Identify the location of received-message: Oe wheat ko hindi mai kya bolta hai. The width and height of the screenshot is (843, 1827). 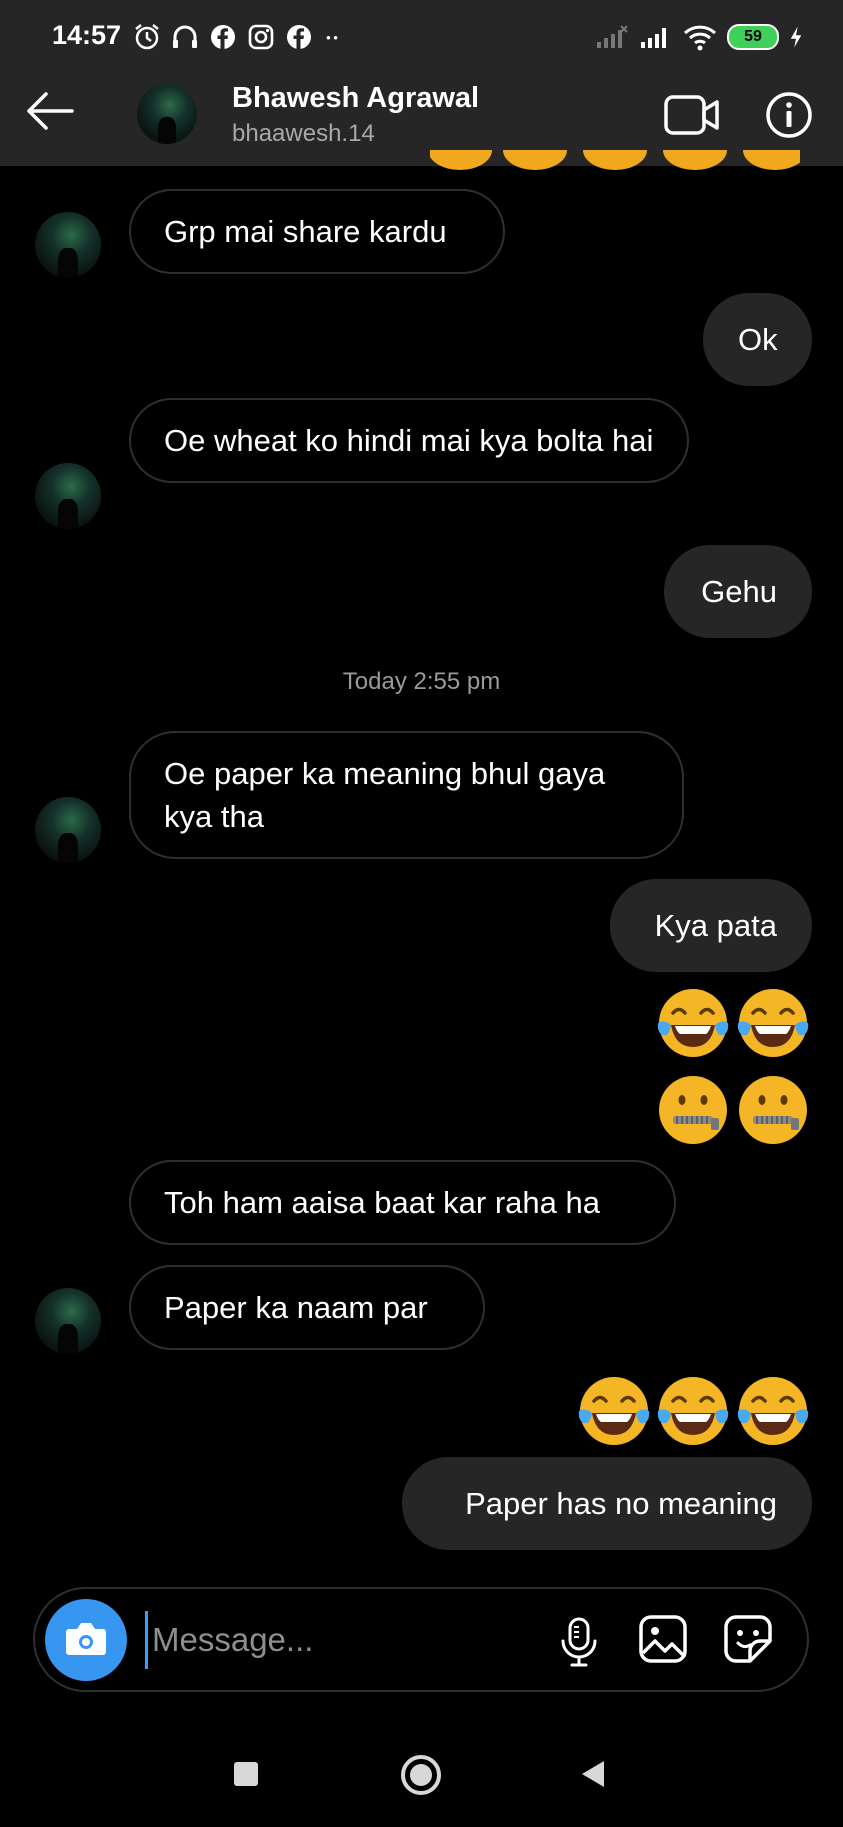
(409, 440).